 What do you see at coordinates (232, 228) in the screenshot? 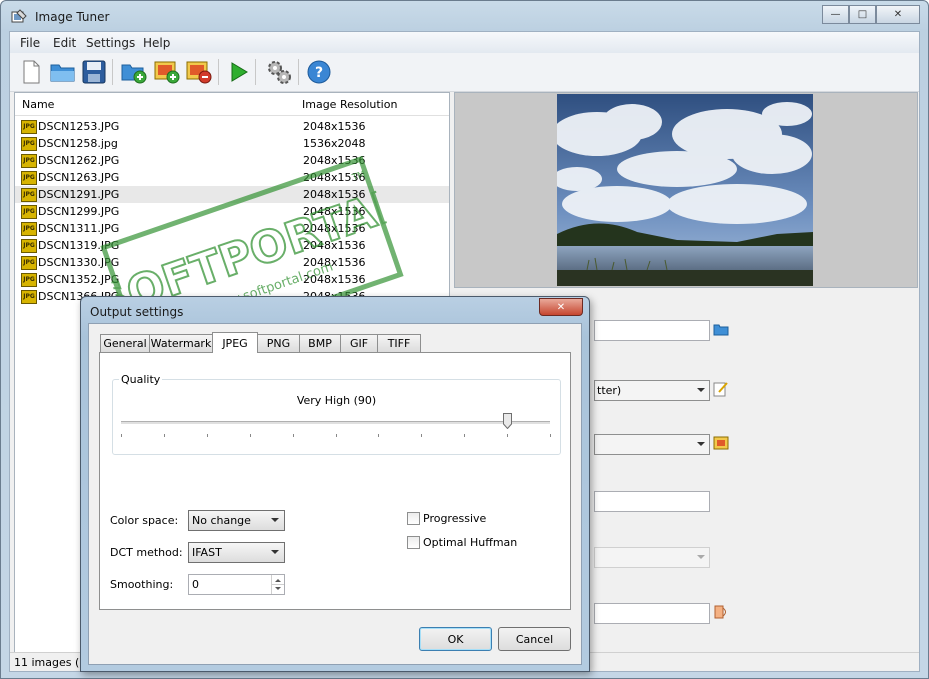
I see `list-item: JPG DSCN1311.JPG 2048x1536` at bounding box center [232, 228].